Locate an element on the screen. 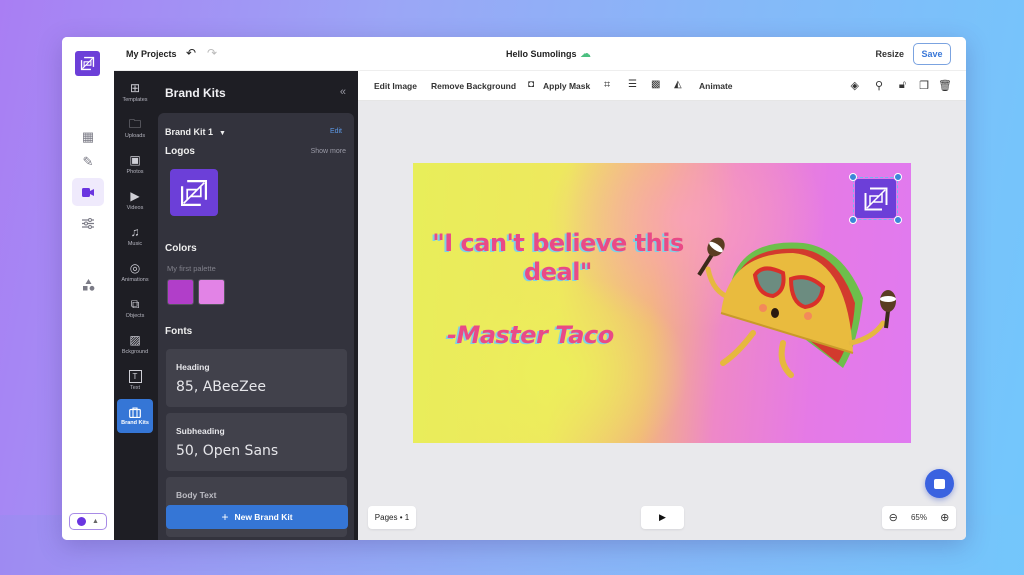 Image resolution: width=1024 pixels, height=575 pixels. animation-icon: ◎ is located at coordinates (135, 268).